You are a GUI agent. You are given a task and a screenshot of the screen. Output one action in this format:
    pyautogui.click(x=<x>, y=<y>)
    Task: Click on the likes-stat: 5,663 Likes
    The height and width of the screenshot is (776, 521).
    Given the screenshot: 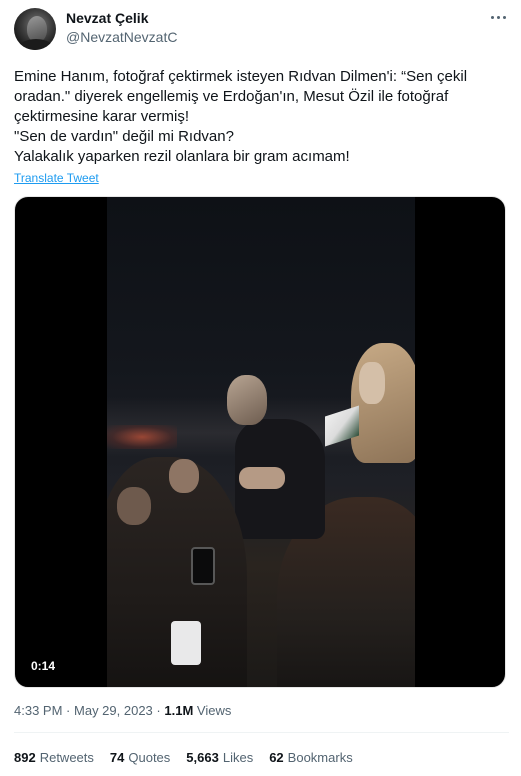 What is the action you would take?
    pyautogui.click(x=219, y=757)
    